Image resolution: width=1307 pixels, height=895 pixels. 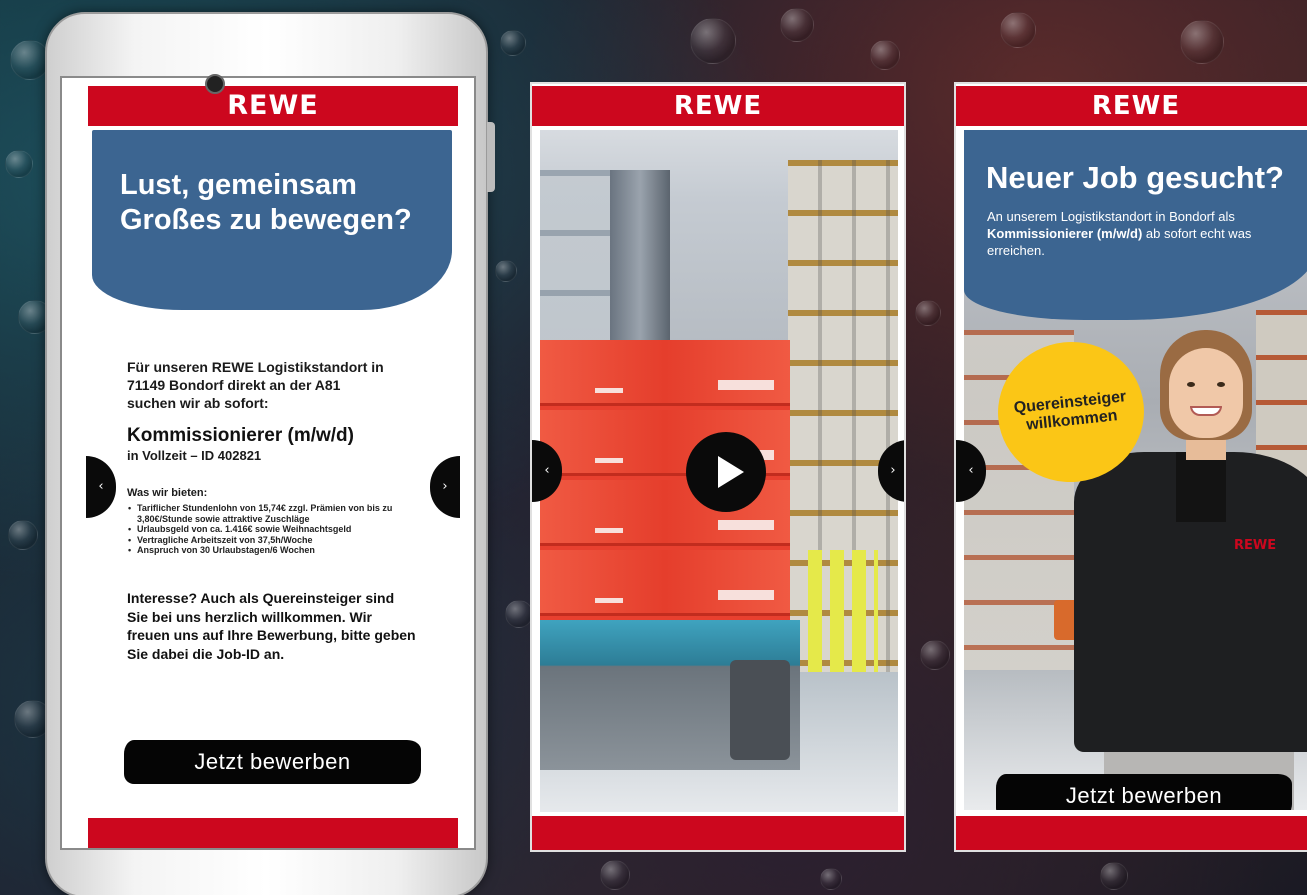 What do you see at coordinates (278, 550) in the screenshot?
I see `offer-item: Anspruch von 30 Urlaubstagen/6 Wochen` at bounding box center [278, 550].